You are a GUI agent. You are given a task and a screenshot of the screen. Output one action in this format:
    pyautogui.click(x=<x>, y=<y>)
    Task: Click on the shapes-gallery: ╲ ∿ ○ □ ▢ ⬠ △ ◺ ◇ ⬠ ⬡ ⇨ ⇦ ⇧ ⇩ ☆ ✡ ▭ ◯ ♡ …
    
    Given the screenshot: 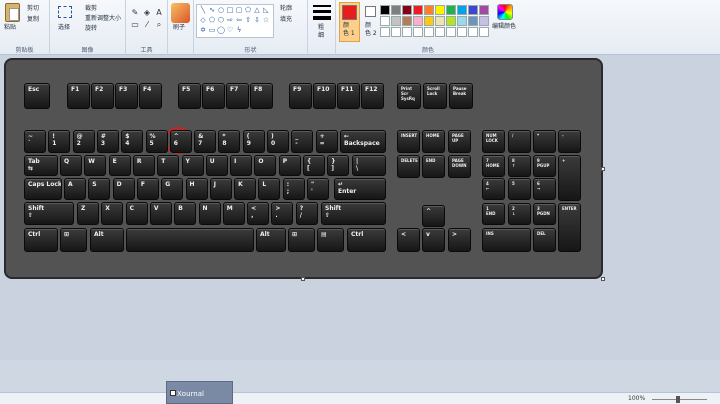 What is the action you would take?
    pyautogui.click(x=235, y=21)
    